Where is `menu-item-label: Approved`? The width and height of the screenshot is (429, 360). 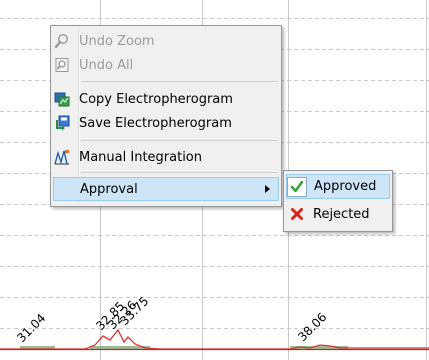
menu-item-label: Approved is located at coordinates (345, 186).